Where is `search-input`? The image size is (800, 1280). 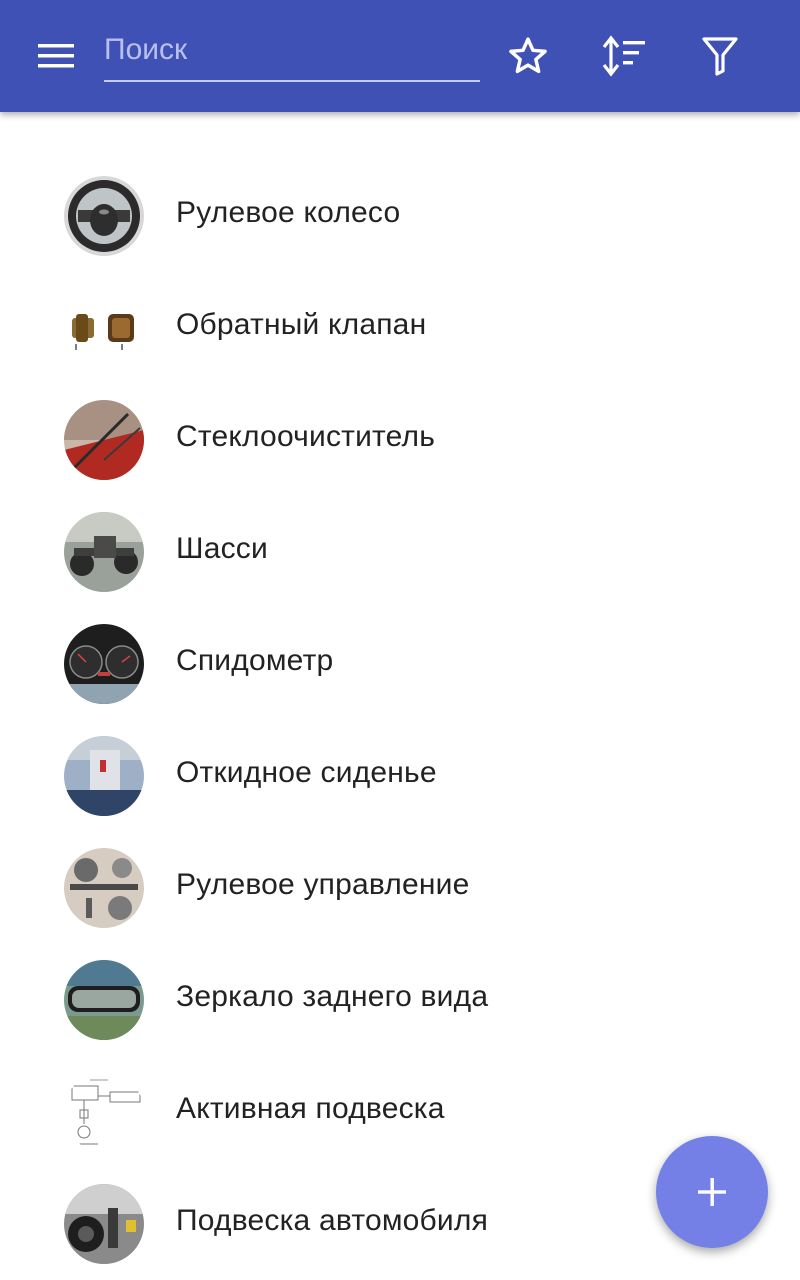
search-input is located at coordinates (292, 50).